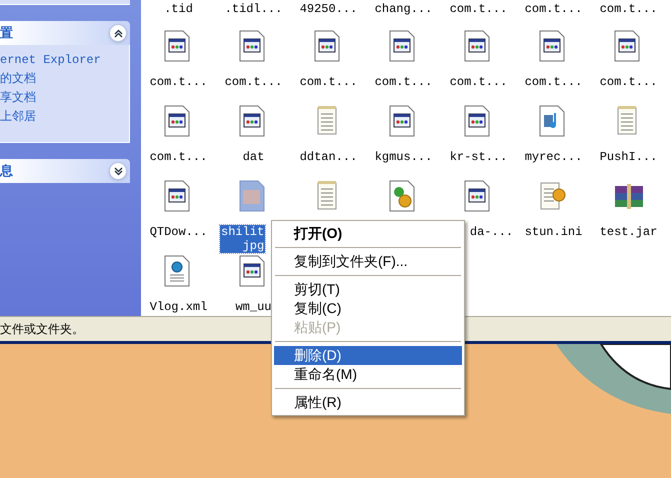 The image size is (671, 478). Describe the element at coordinates (178, 9) in the screenshot. I see `file-name: .tid` at that location.